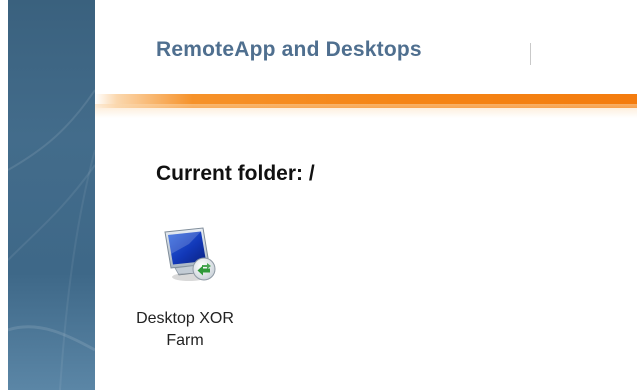 This screenshot has width=637, height=390. What do you see at coordinates (51, 239) in the screenshot?
I see `side-panel-decoration` at bounding box center [51, 239].